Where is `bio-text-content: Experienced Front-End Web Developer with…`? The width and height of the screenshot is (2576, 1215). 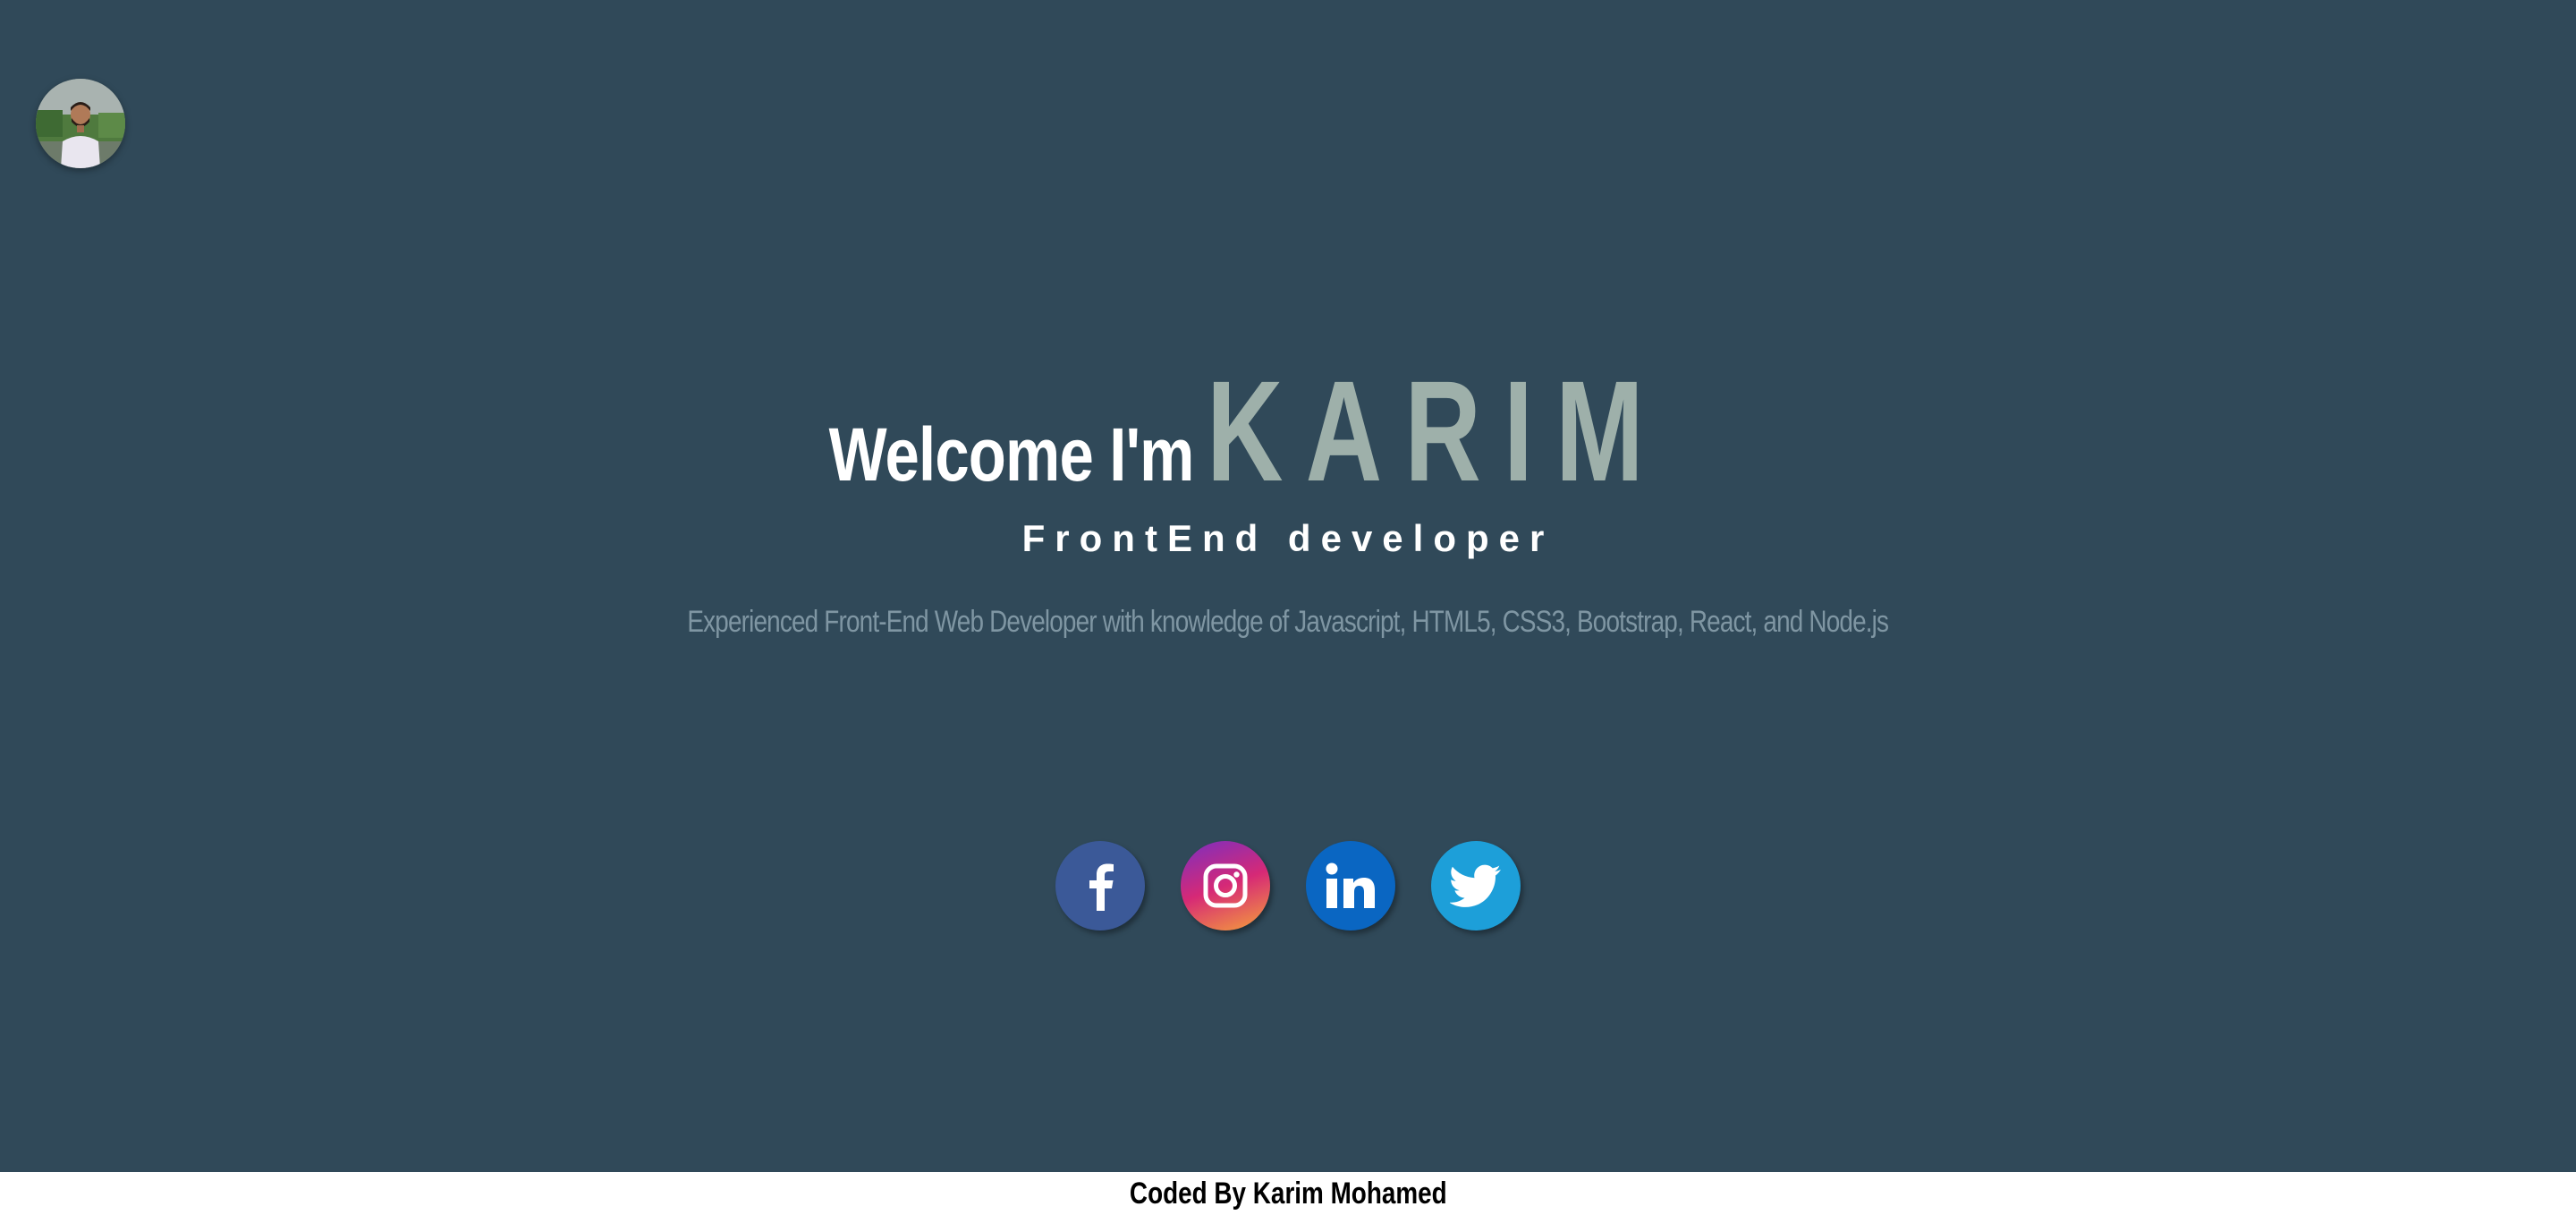
bio-text-content: Experienced Front-End Web Developer with… is located at coordinates (1288, 622).